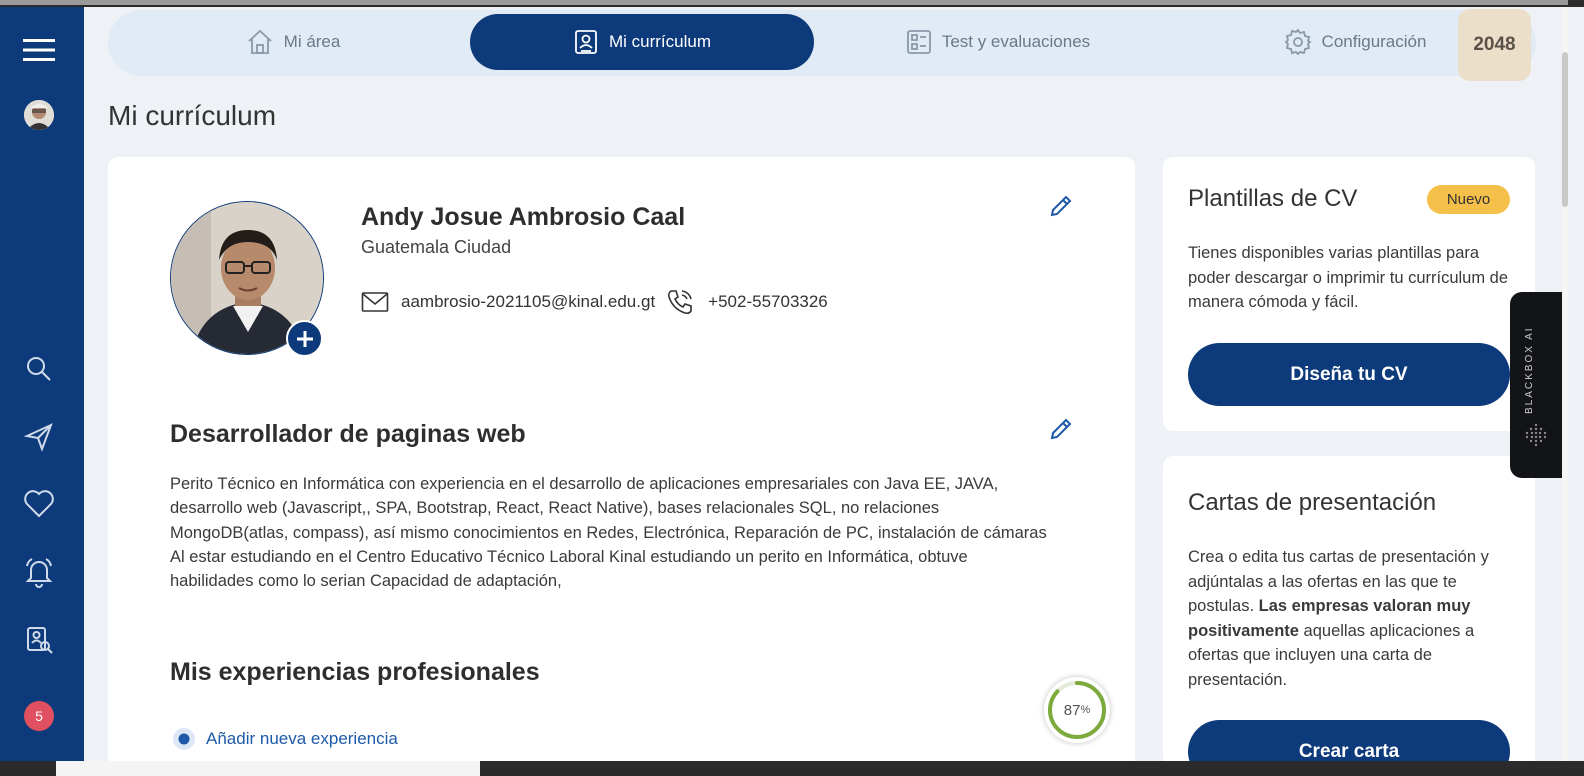 The image size is (1584, 776). I want to click on tab-configuracion-label: Configuración, so click(1374, 41).